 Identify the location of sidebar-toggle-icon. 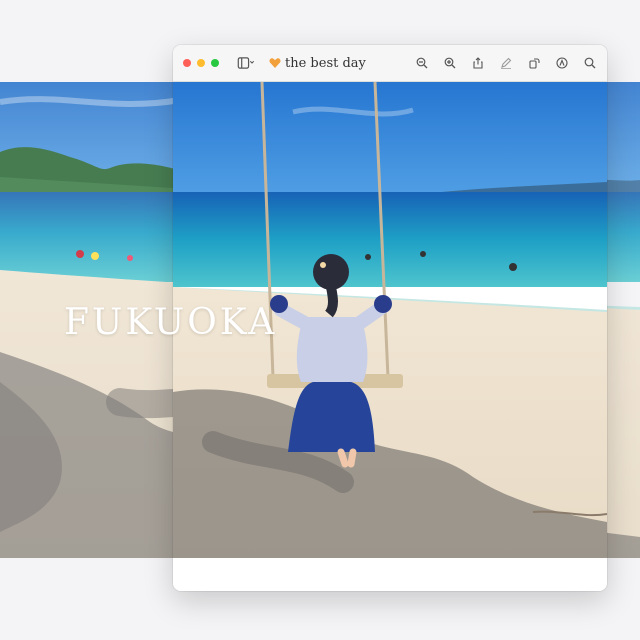
(246, 63).